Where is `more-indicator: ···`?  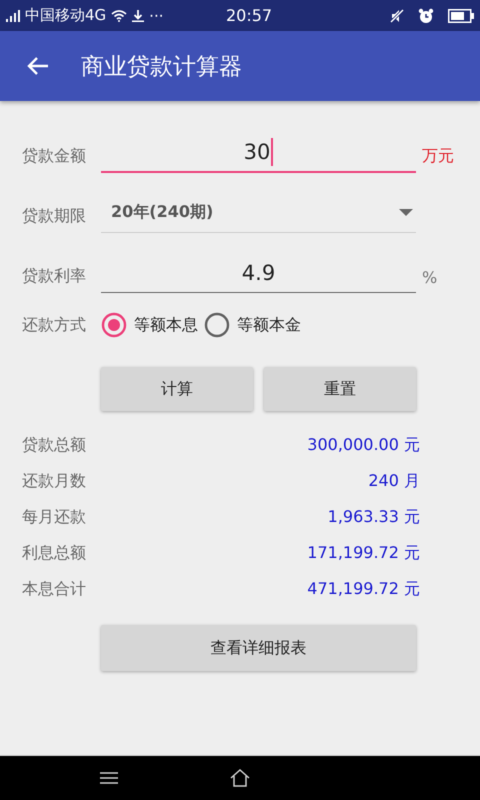
more-indicator: ··· is located at coordinates (156, 15).